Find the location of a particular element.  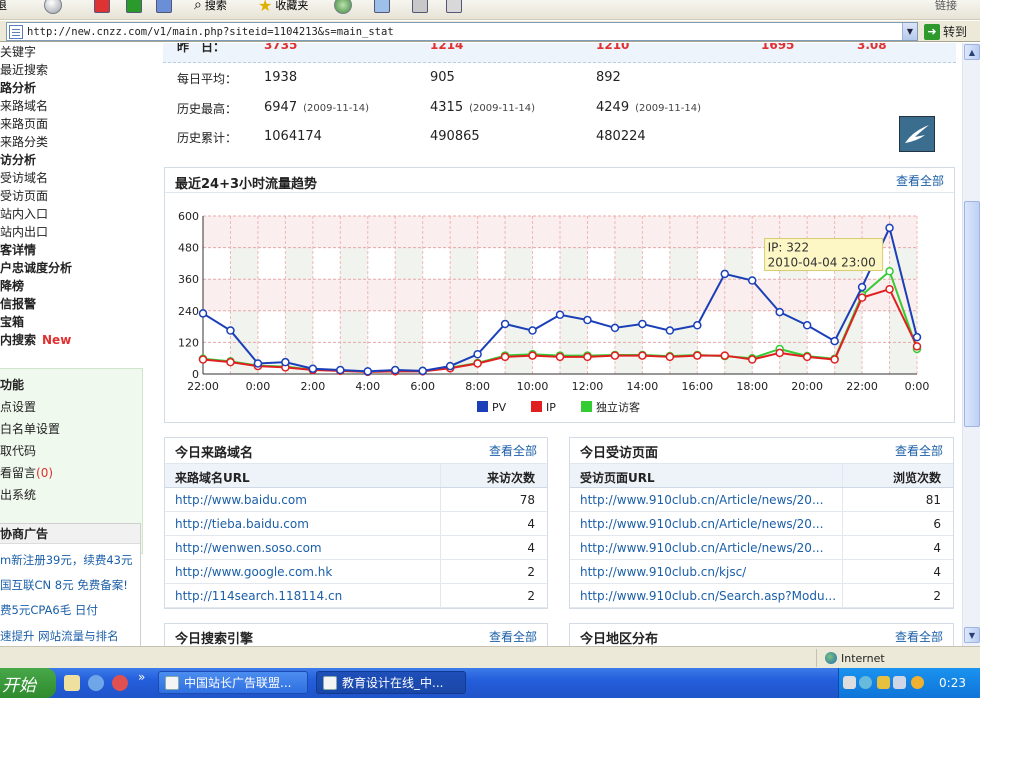

forward-button is located at coordinates (53, 8).